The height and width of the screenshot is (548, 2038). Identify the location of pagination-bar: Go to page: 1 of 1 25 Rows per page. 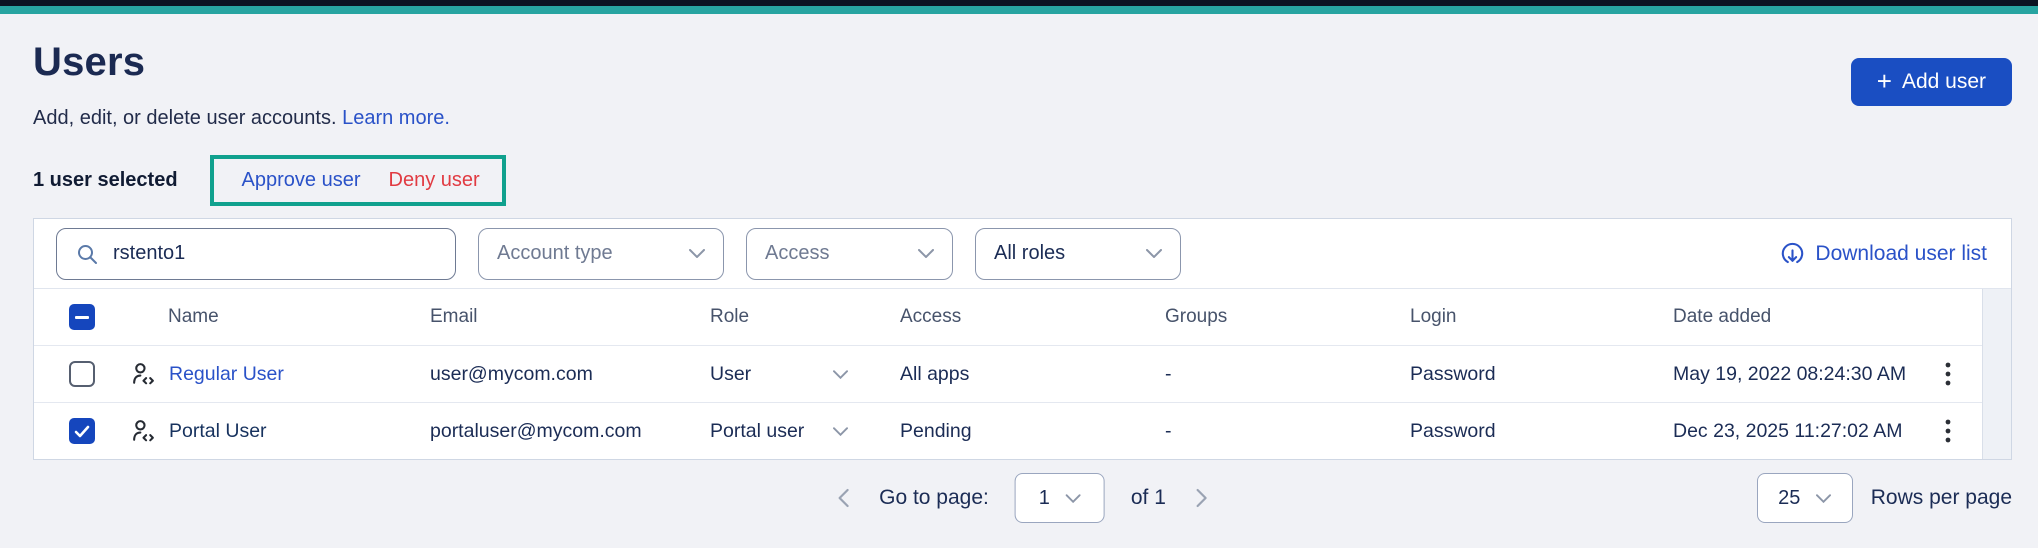
(1022, 498).